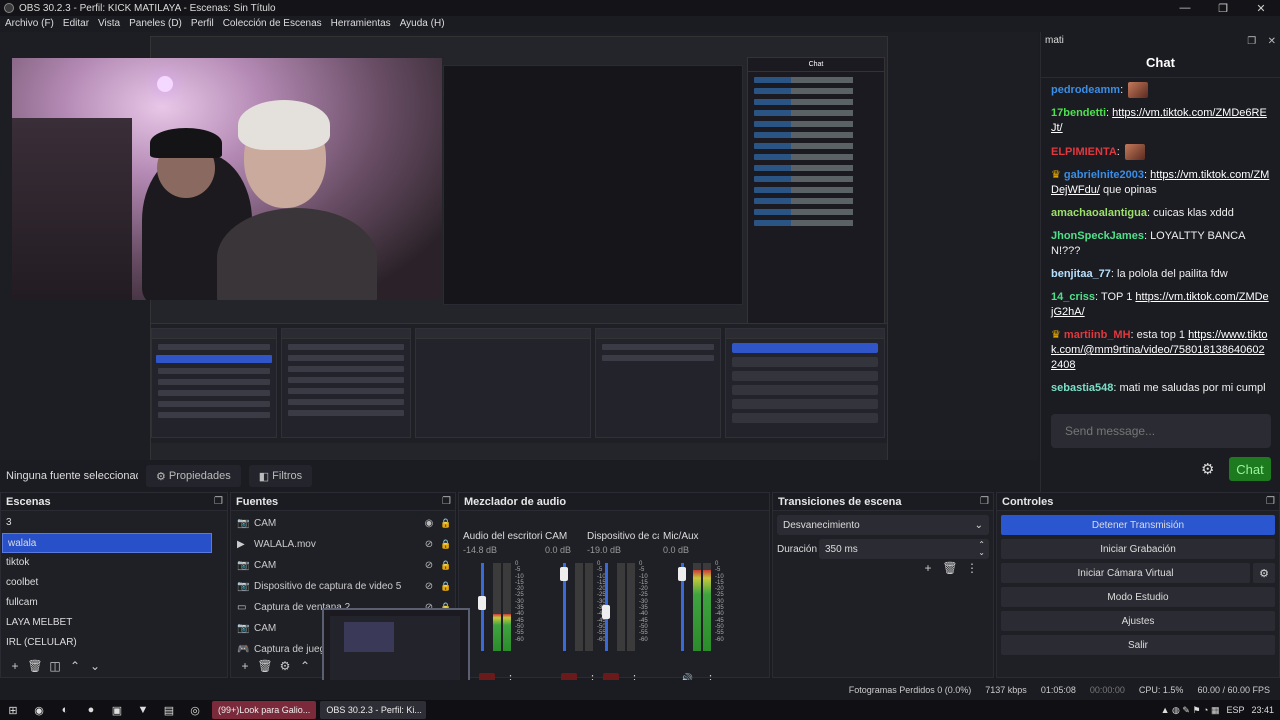 The image size is (1280, 720). I want to click on add-source-icon: +, so click(245, 666).